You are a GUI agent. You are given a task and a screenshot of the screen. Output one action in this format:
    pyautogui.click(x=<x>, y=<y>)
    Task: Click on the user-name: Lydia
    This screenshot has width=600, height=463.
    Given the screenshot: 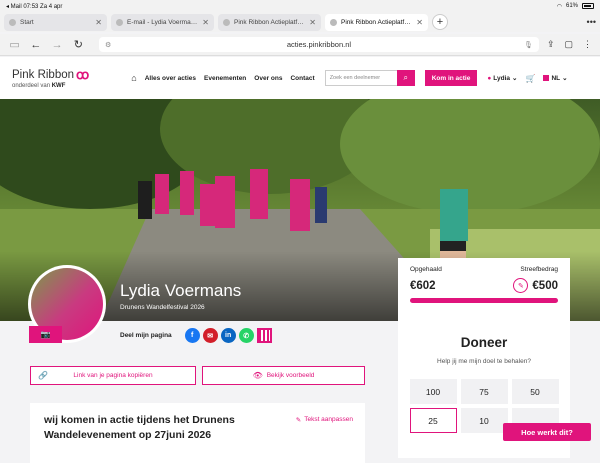 What is the action you would take?
    pyautogui.click(x=502, y=78)
    